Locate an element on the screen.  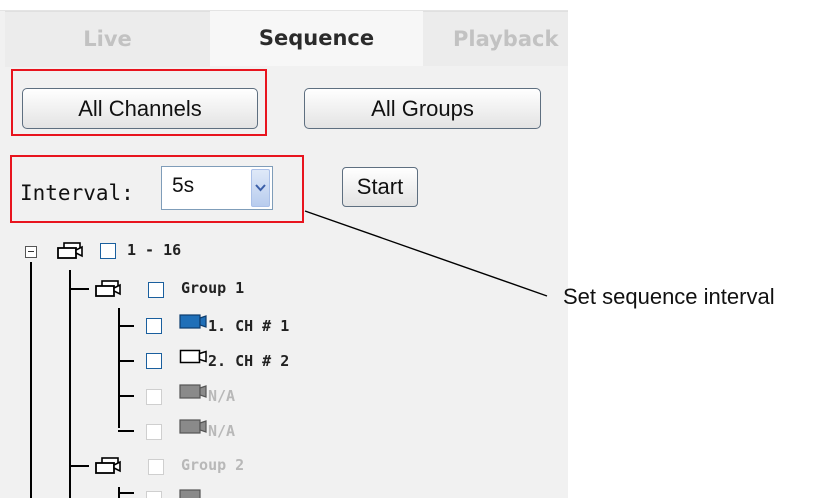
annotation-label: Set sequence interval is located at coordinates (669, 296).